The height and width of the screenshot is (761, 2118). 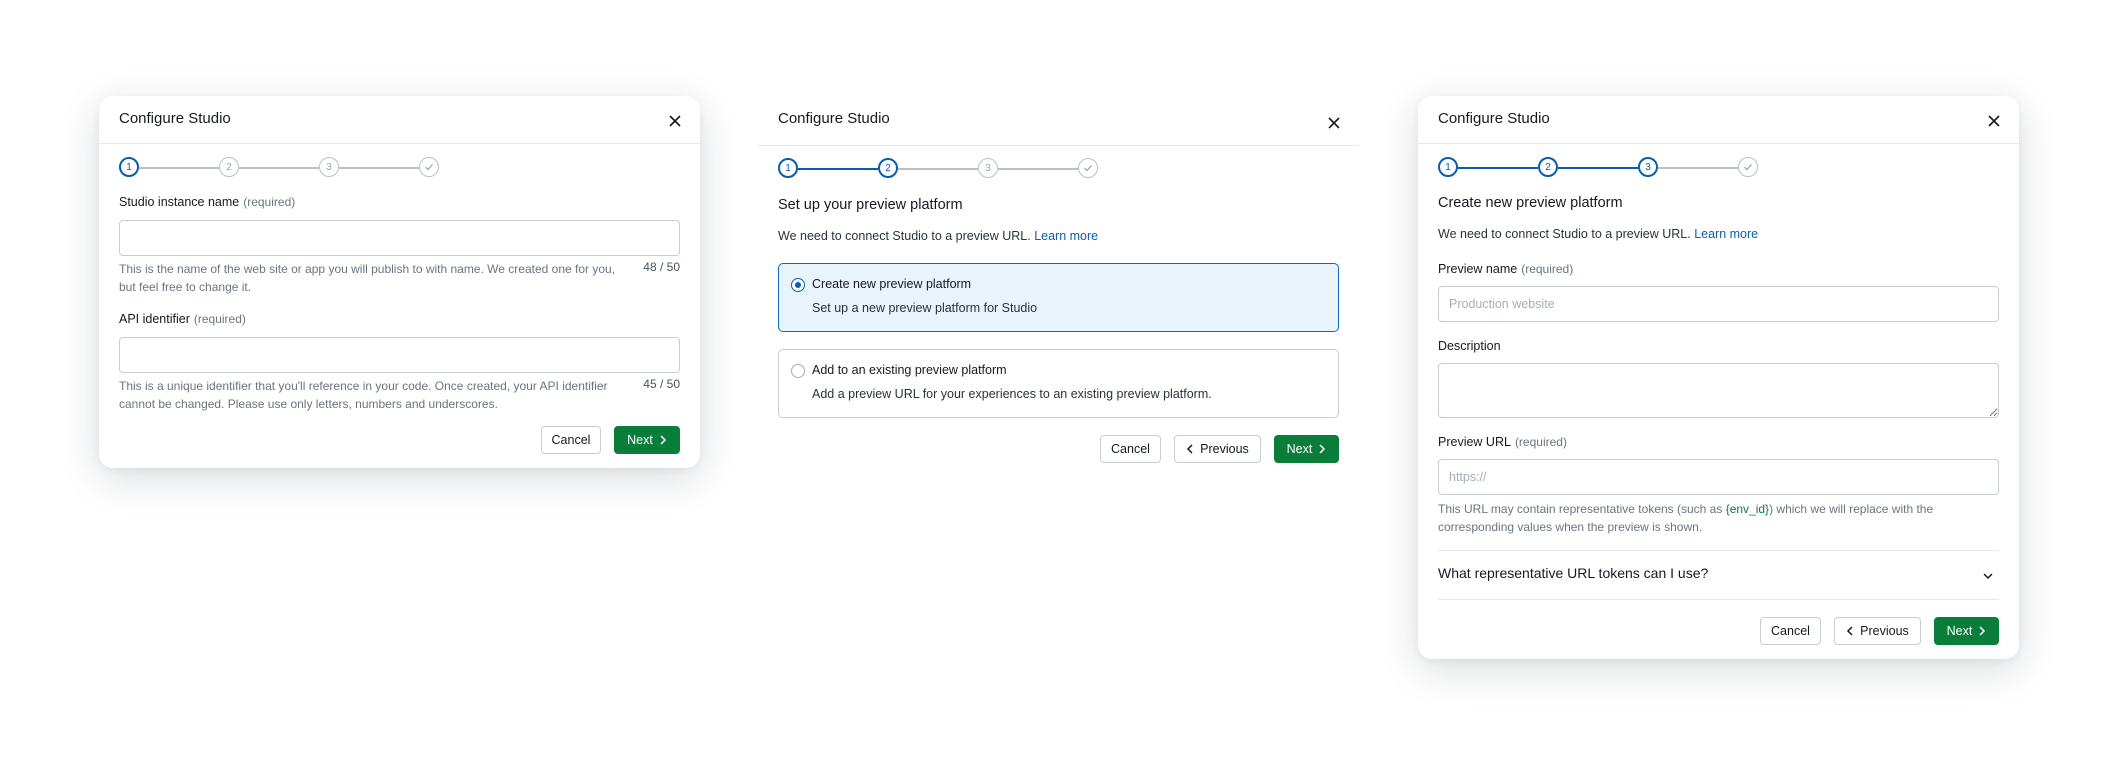 What do you see at coordinates (1469, 346) in the screenshot?
I see `description-label: Description` at bounding box center [1469, 346].